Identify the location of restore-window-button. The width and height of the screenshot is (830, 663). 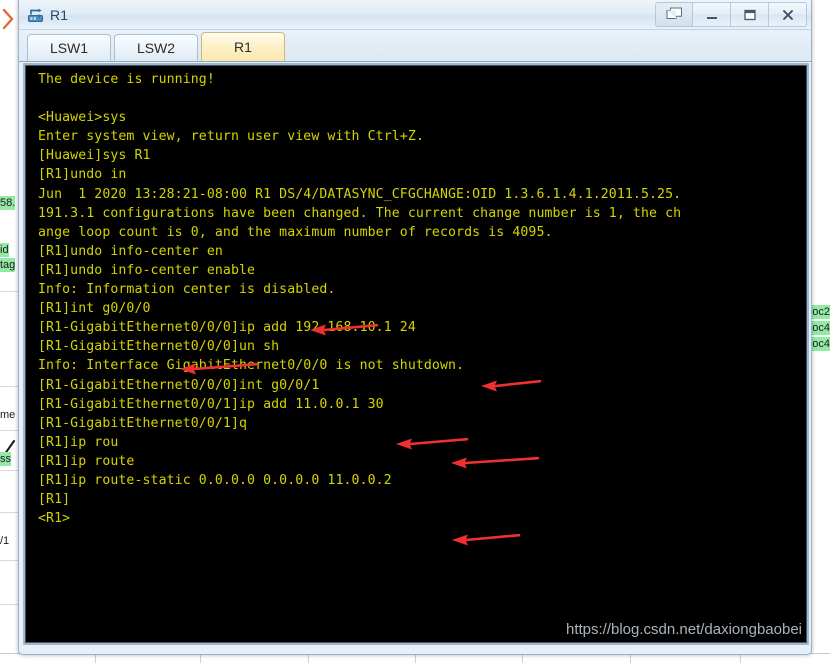
(674, 14).